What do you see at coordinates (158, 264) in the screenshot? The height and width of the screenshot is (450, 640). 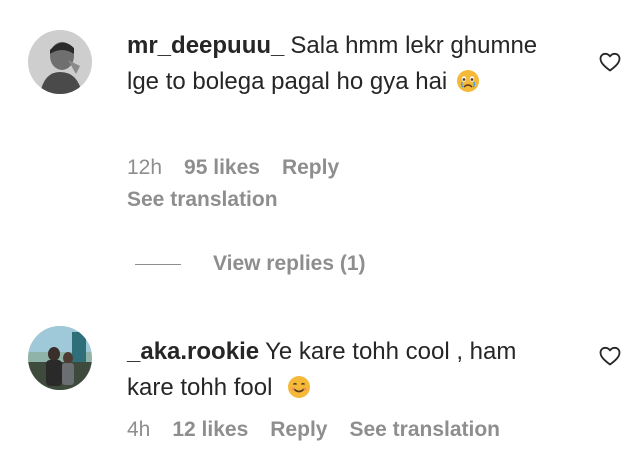 I see `view-replies-divider` at bounding box center [158, 264].